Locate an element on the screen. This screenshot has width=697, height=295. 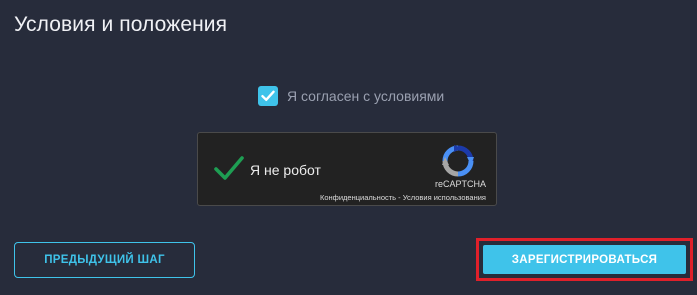
recaptcha-label: Я не робот is located at coordinates (285, 170).